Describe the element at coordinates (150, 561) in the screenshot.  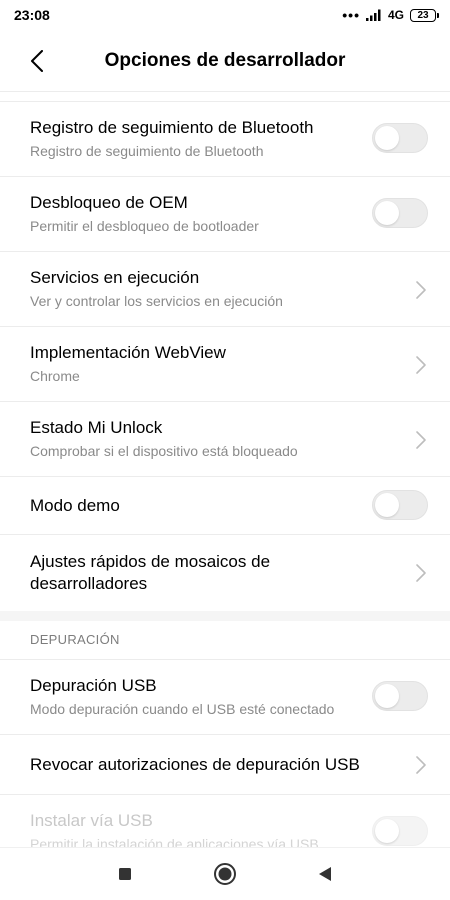
I see `setting-title-line1: Ajustes rápidos de mosaicos de` at that location.